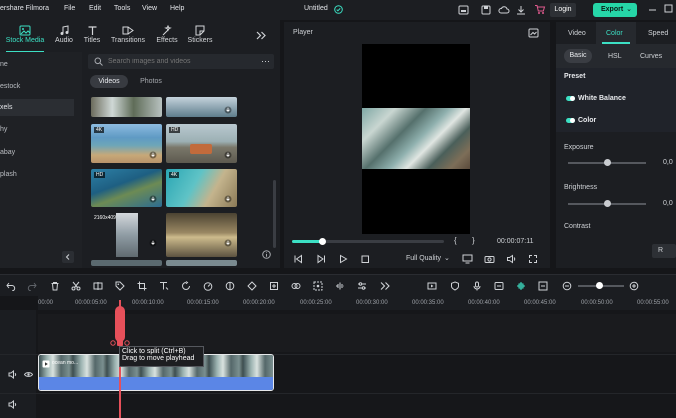  What do you see at coordinates (177, 8) in the screenshot?
I see `menu-help: Help` at bounding box center [177, 8].